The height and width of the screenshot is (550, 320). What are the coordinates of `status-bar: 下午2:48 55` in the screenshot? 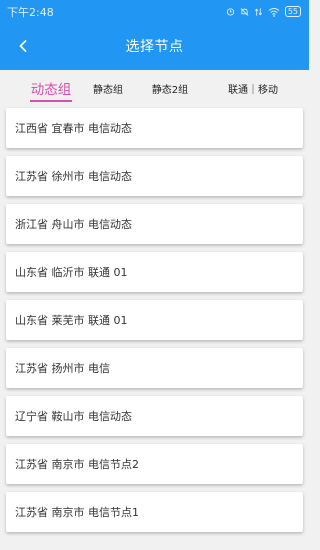 It's located at (154, 11).